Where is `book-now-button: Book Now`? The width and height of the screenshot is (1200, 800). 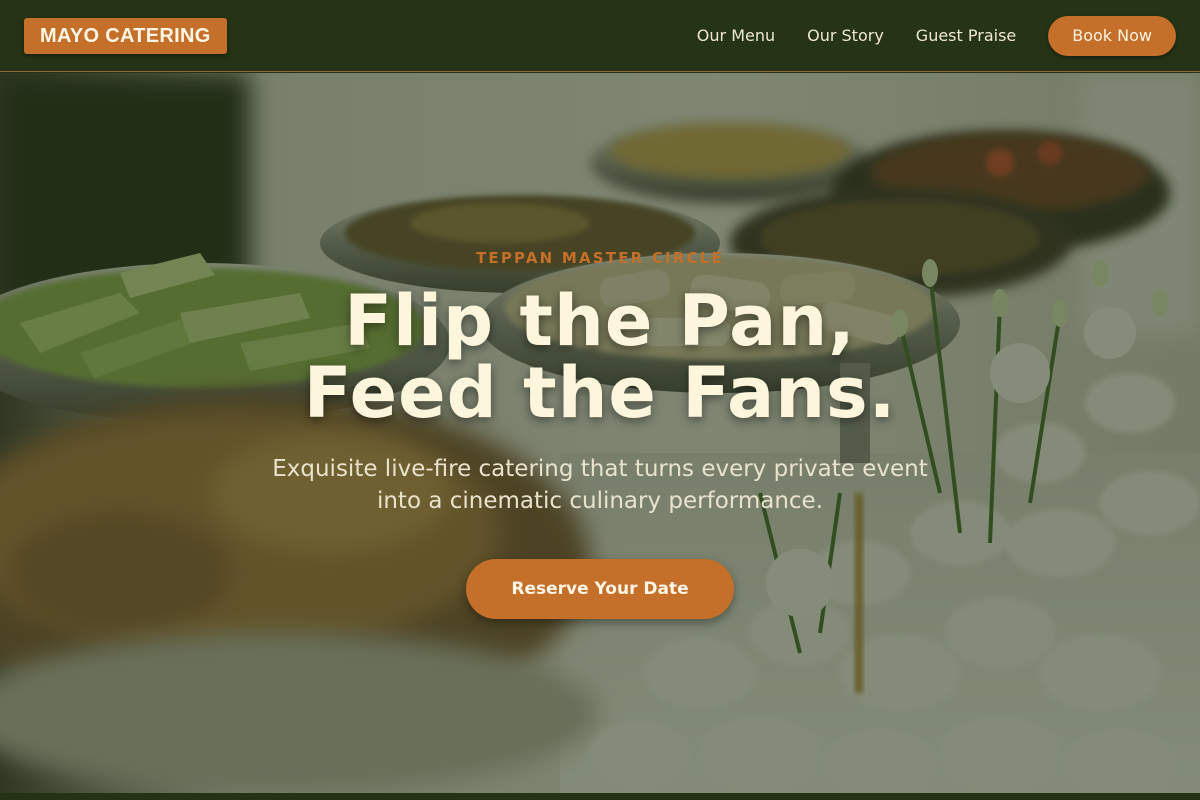 book-now-button: Book Now is located at coordinates (1112, 35).